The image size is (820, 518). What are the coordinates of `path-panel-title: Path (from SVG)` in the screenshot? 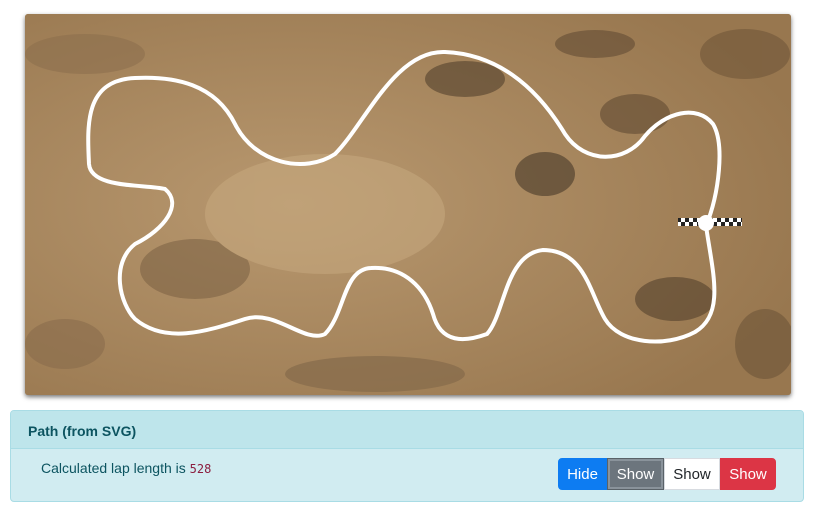 It's located at (407, 430).